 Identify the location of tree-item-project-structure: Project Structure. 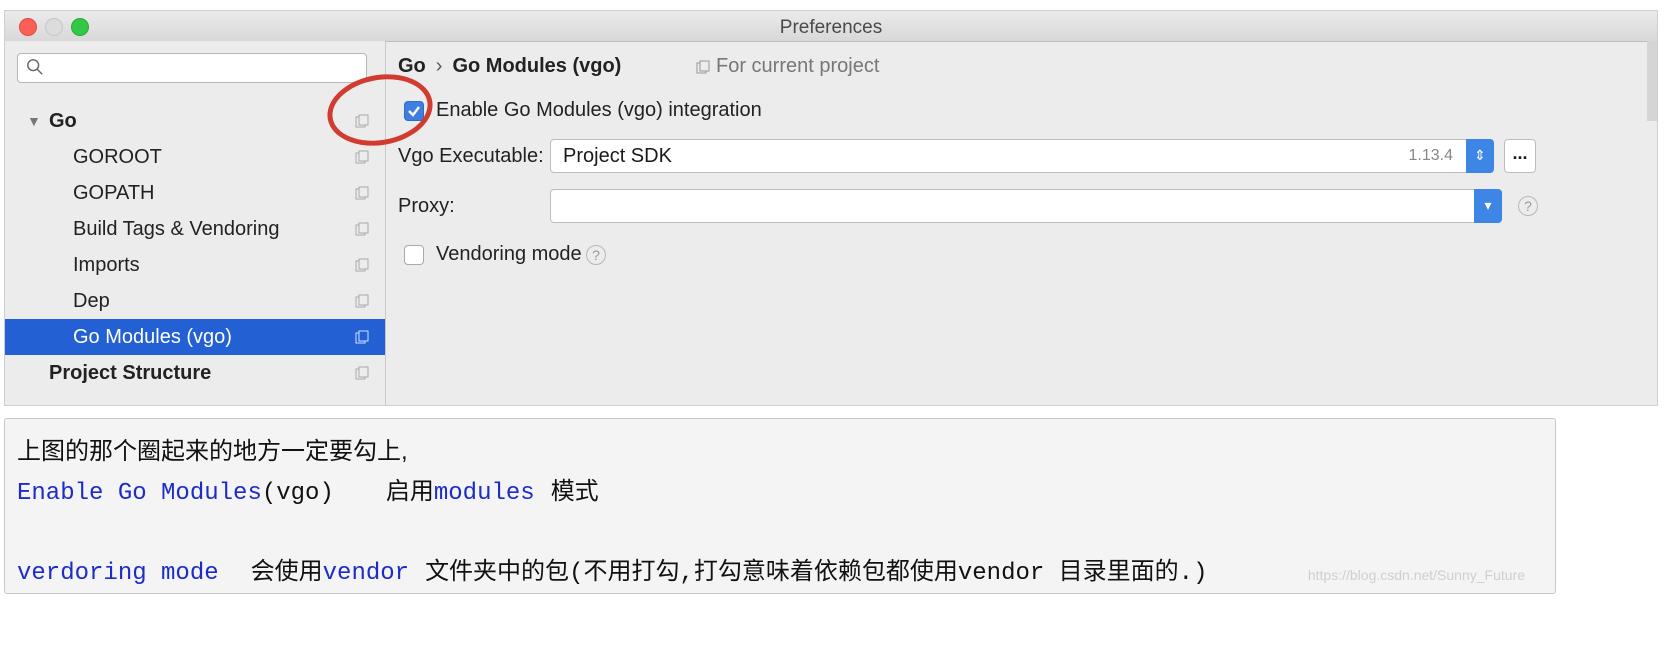
(195, 373).